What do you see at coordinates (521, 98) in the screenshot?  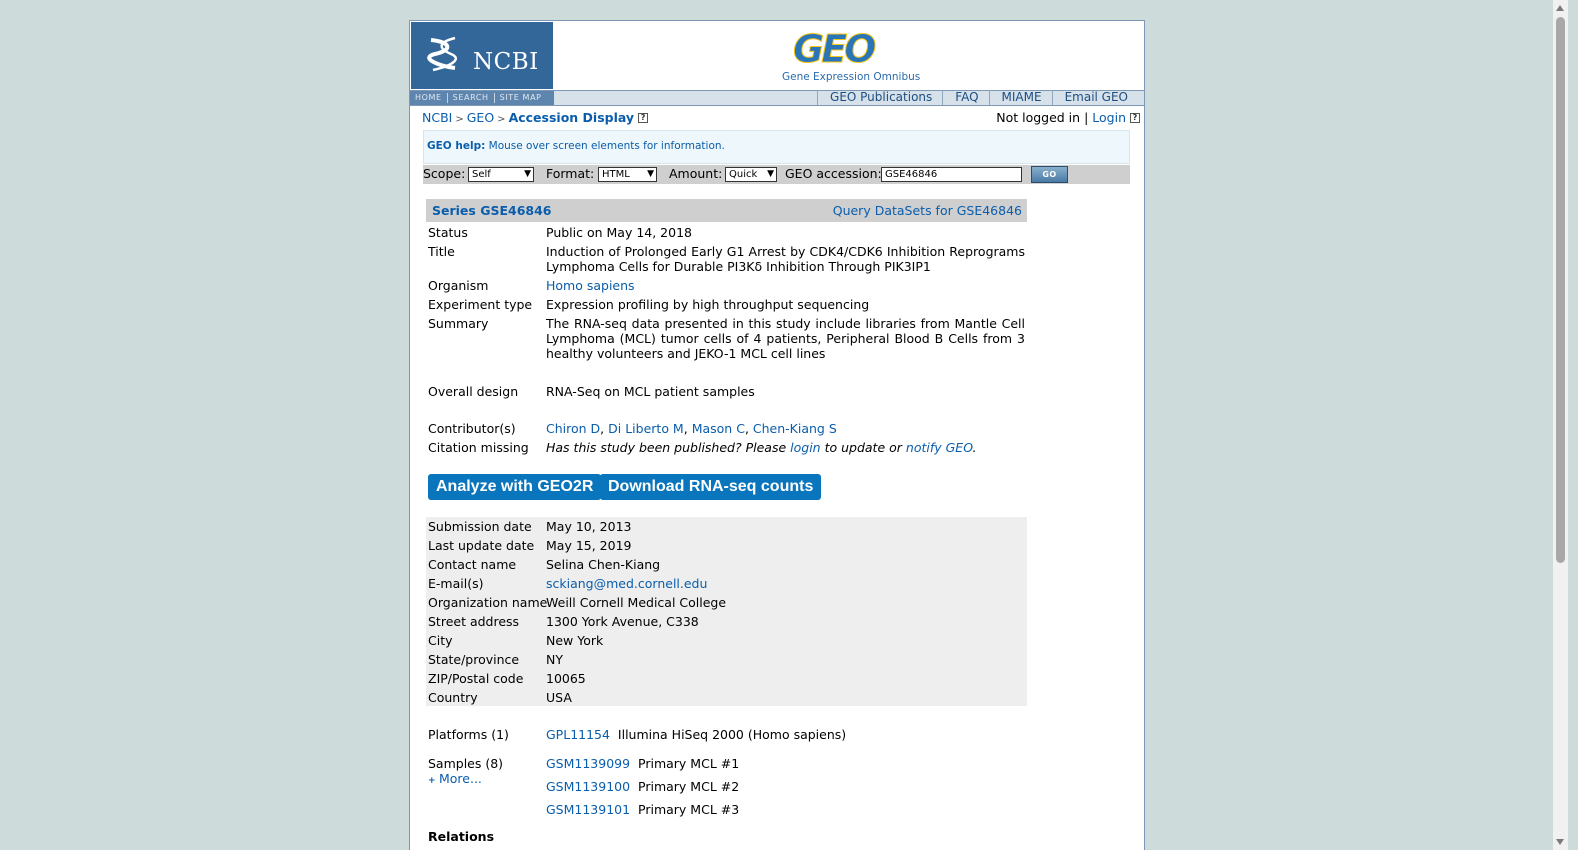 I see `nav-site-map: SITE MAP` at bounding box center [521, 98].